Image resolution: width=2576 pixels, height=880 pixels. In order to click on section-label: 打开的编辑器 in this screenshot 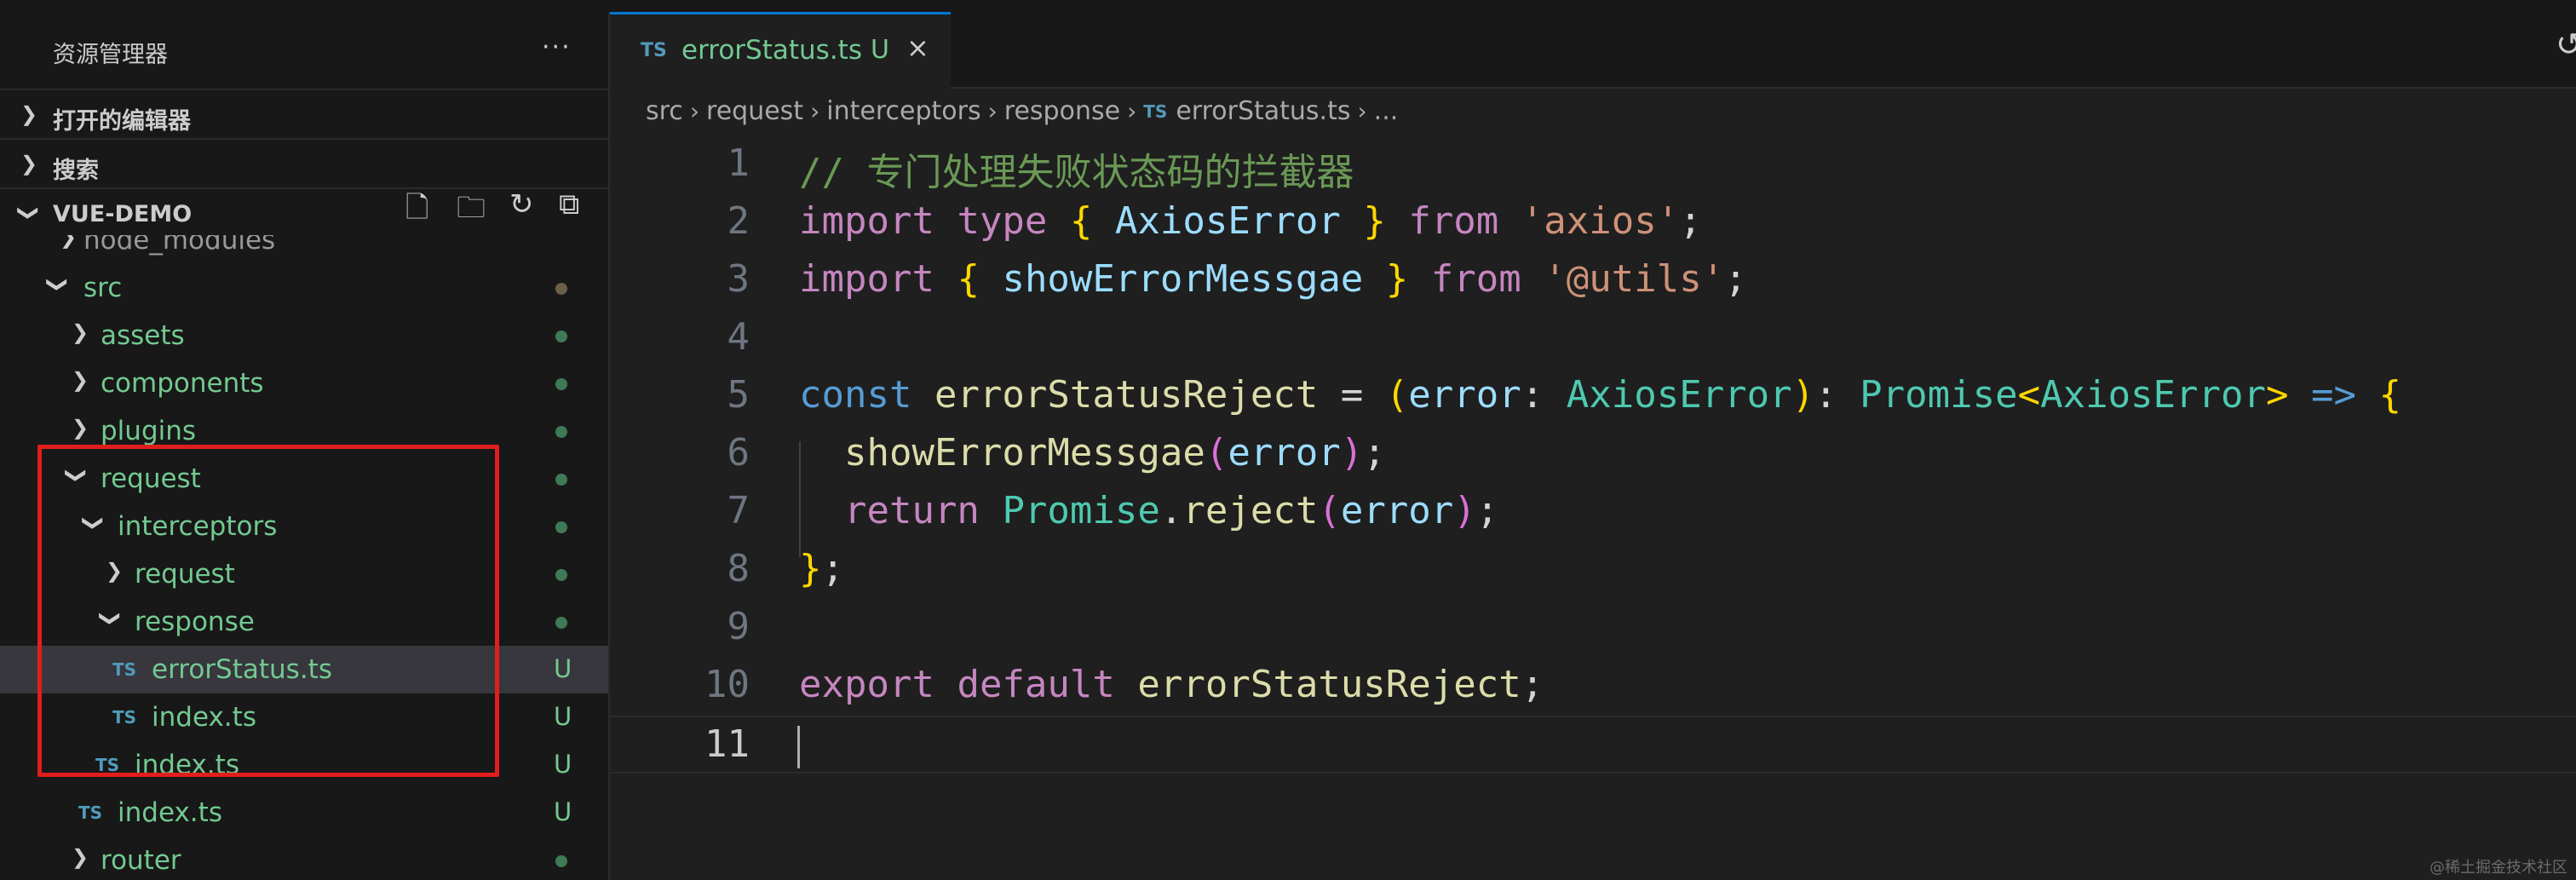, I will do `click(122, 121)`.